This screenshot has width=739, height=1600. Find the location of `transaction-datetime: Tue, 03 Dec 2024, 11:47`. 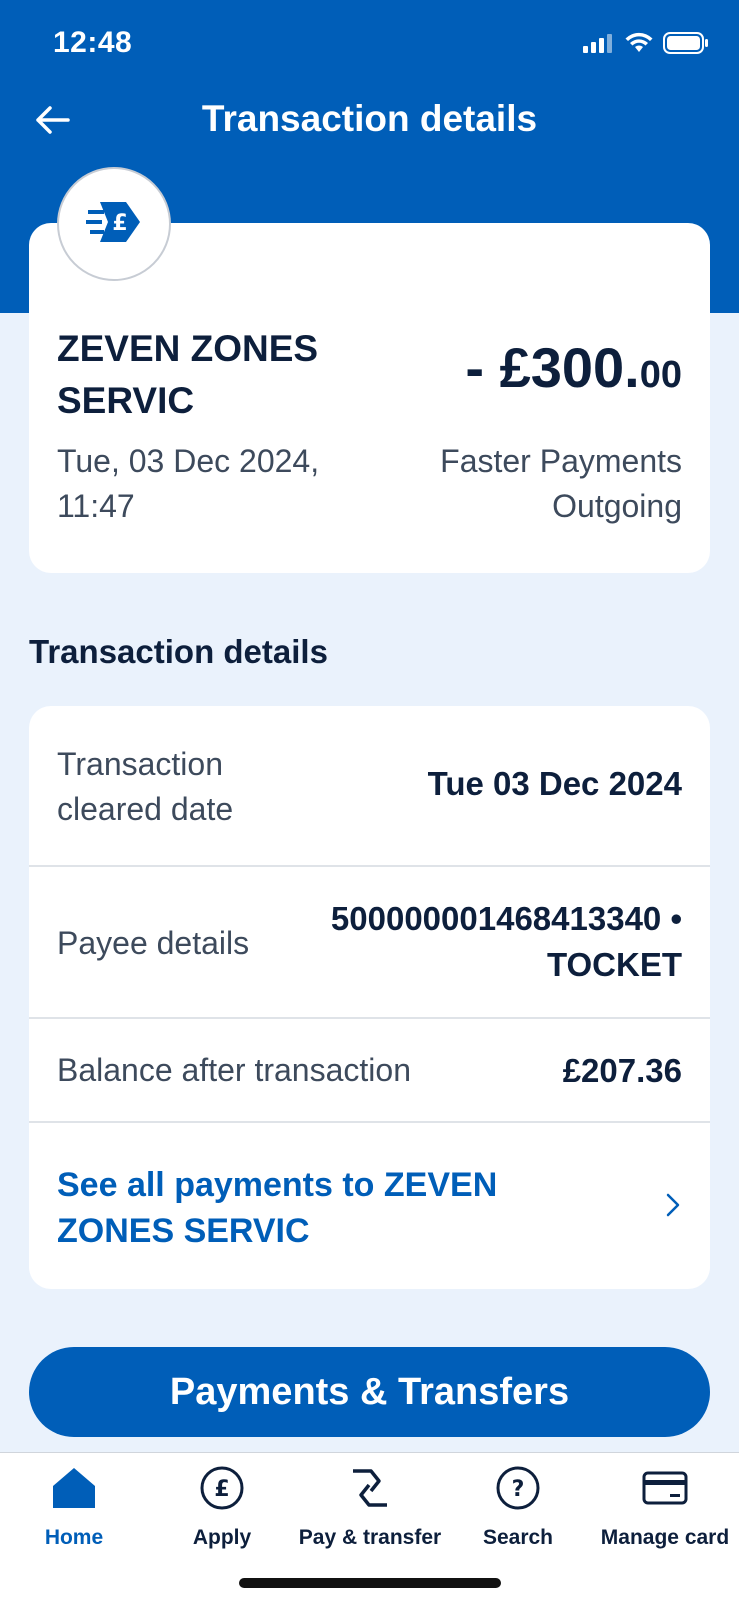

transaction-datetime: Tue, 03 Dec 2024, 11:47 is located at coordinates (188, 483).